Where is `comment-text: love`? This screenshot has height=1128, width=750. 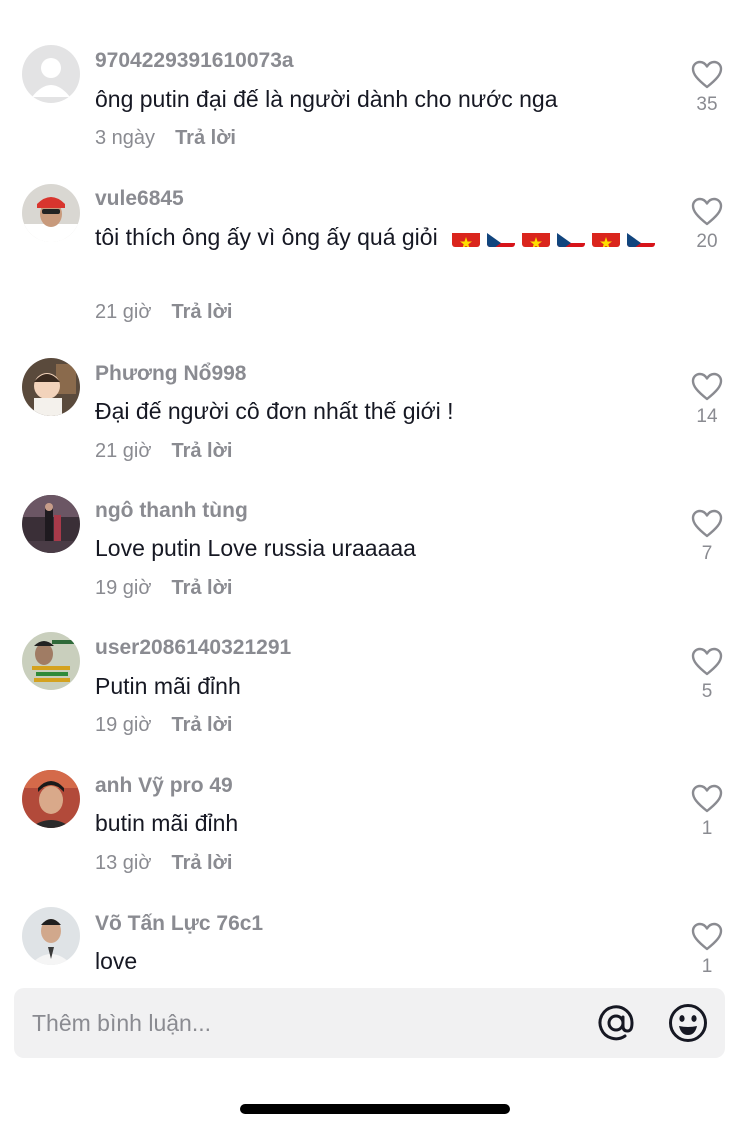 comment-text: love is located at coordinates (116, 961).